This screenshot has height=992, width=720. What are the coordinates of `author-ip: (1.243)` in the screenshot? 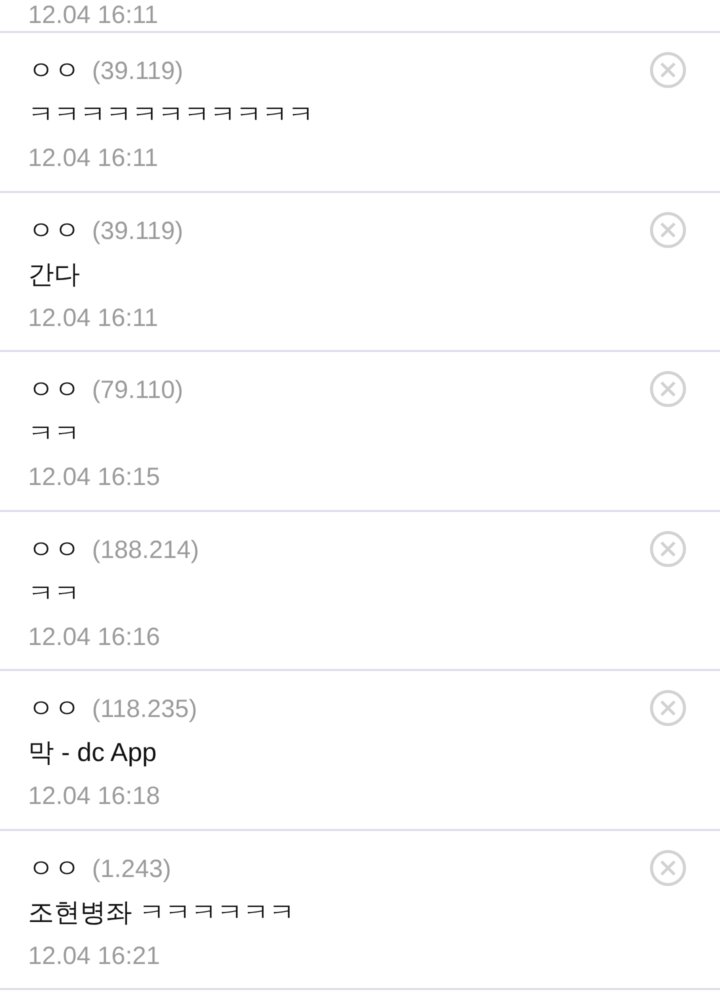 It's located at (132, 868).